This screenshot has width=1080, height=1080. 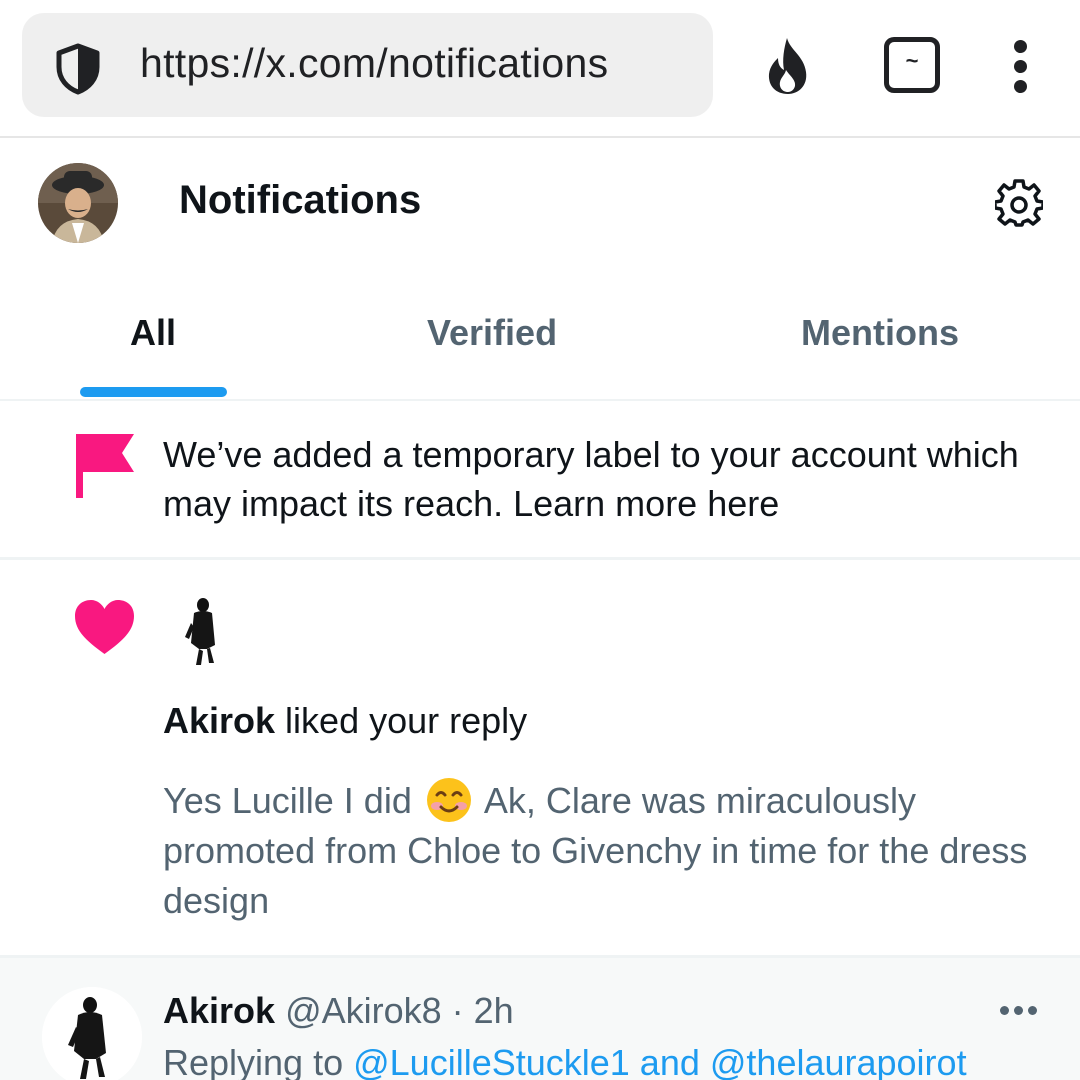 What do you see at coordinates (374, 63) in the screenshot?
I see `url-text: https://x.com/notifications` at bounding box center [374, 63].